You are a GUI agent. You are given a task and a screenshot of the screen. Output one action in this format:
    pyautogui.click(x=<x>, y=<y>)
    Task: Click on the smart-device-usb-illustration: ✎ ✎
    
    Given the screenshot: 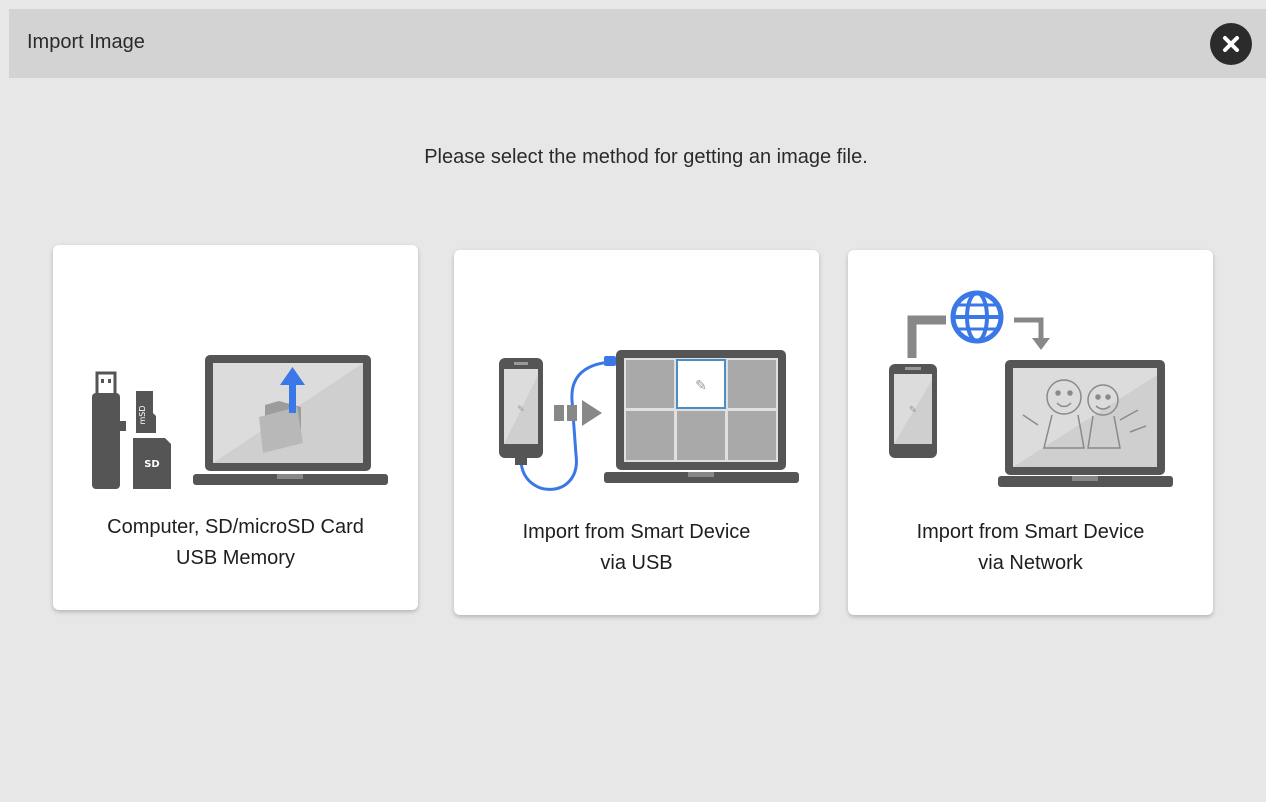 What is the action you would take?
    pyautogui.click(x=649, y=420)
    